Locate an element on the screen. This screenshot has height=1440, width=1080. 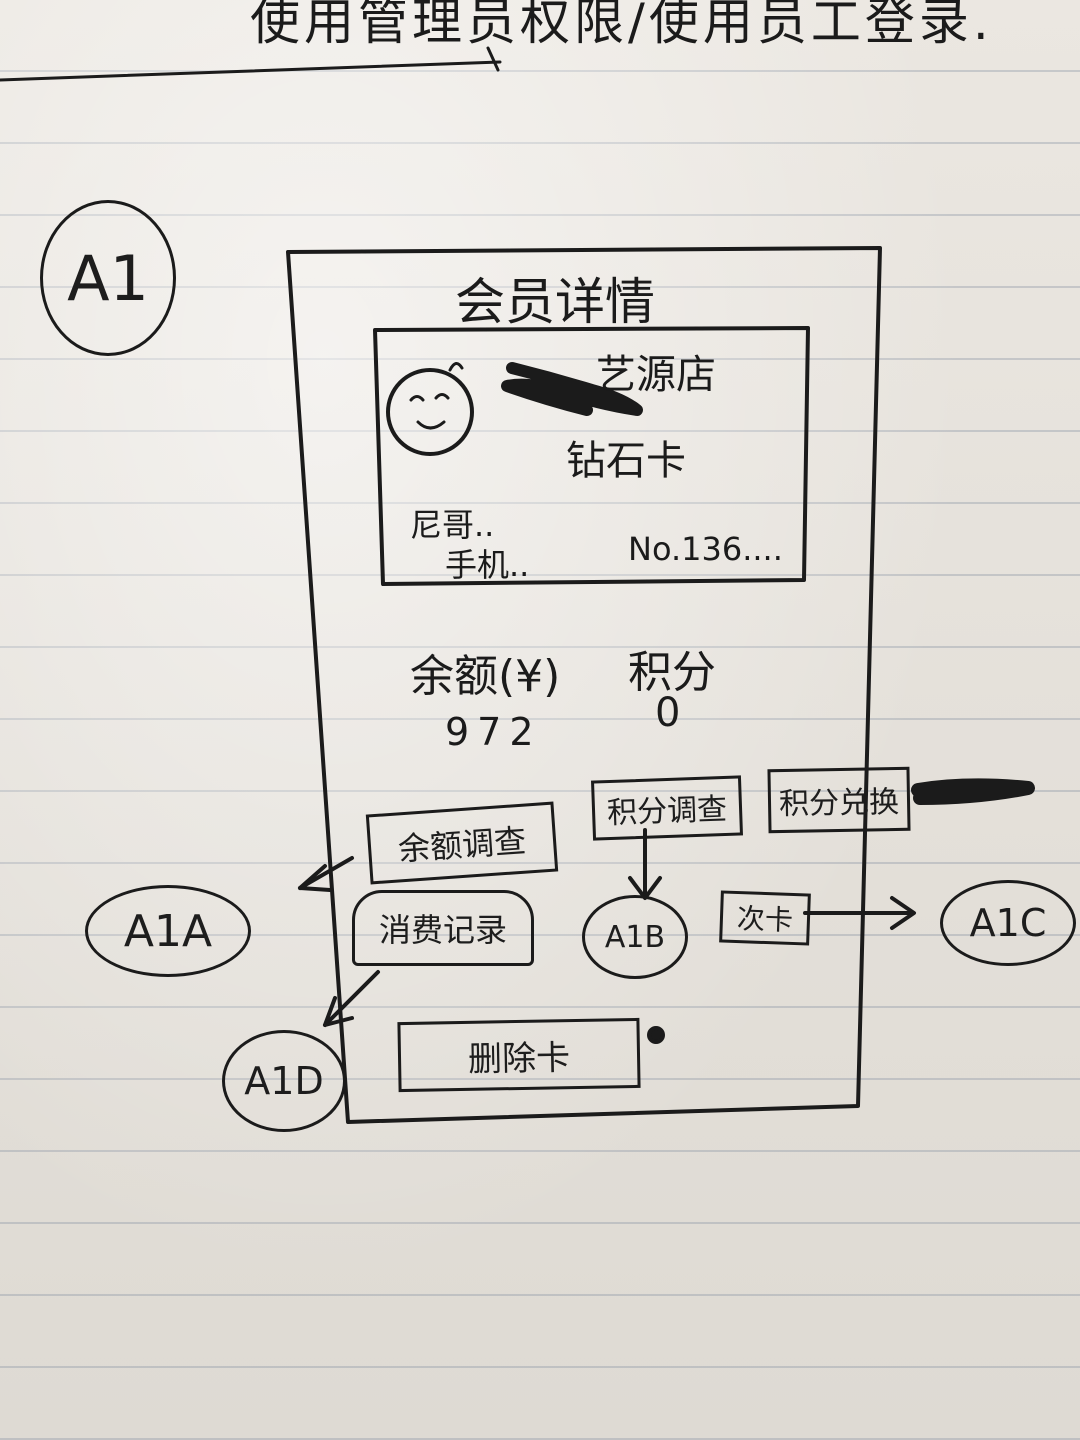
points-query-button: 积分调查 is located at coordinates (667, 808).